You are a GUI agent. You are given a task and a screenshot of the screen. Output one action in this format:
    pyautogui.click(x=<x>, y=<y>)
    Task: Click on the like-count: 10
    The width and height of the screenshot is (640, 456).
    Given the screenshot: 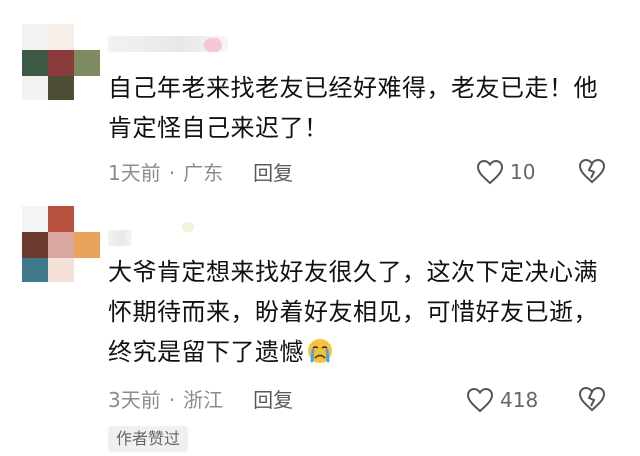 What is the action you would take?
    pyautogui.click(x=523, y=172)
    